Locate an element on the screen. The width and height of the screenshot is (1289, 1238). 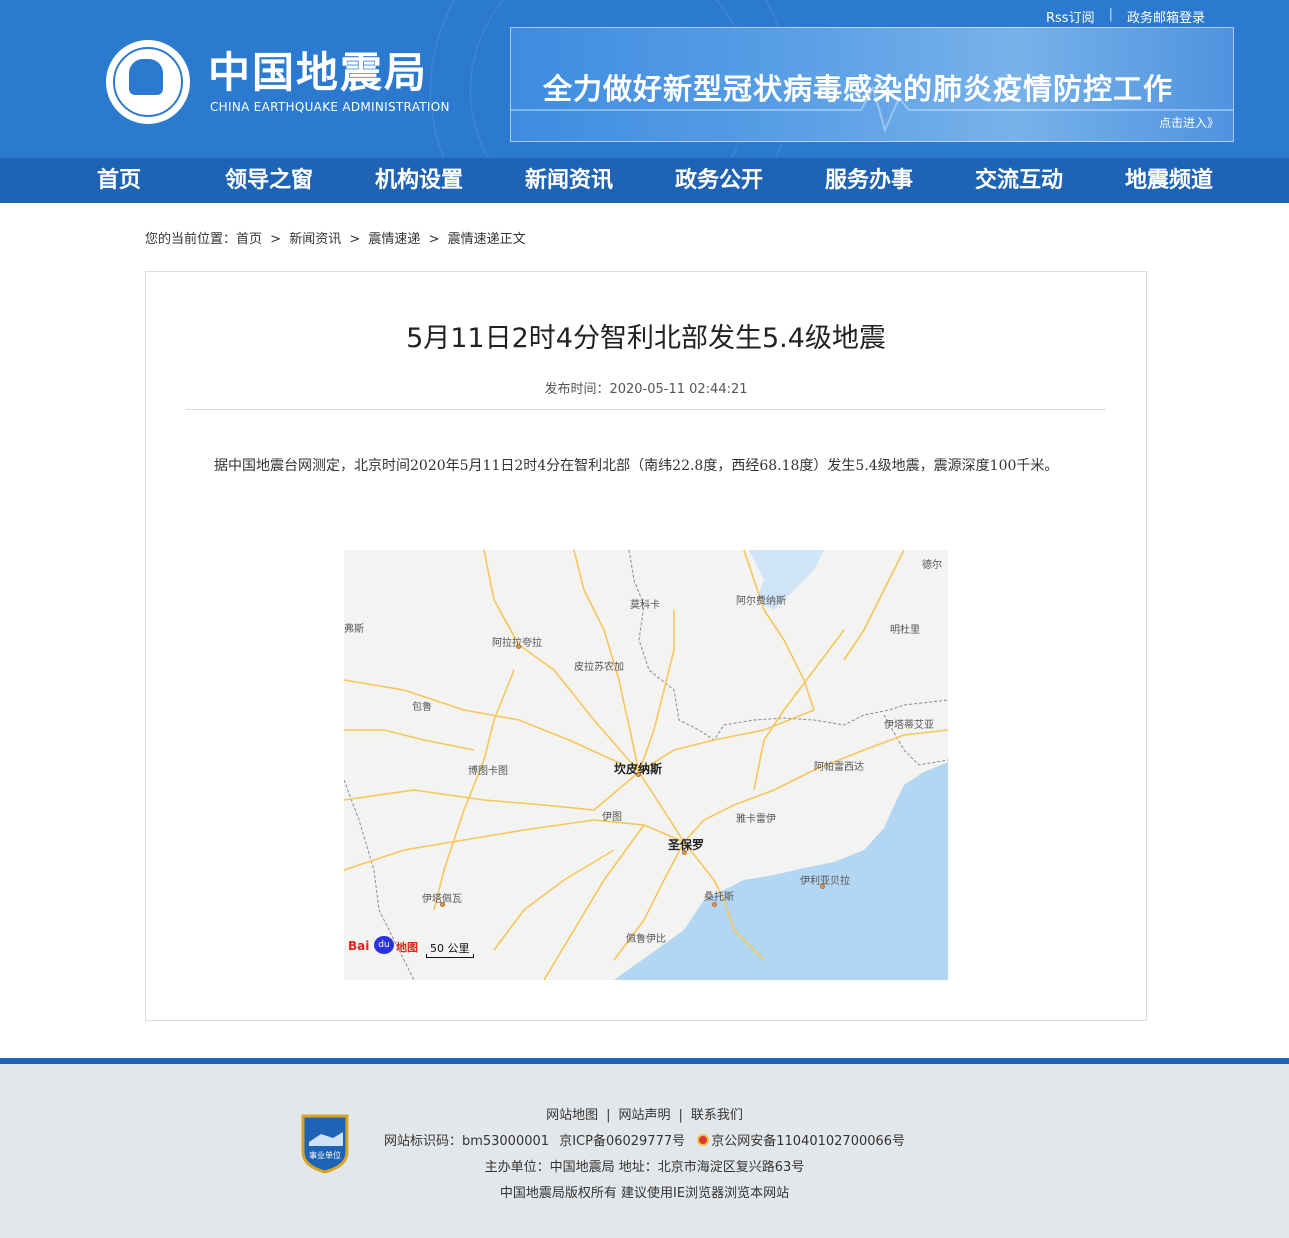
map-label: 德尔 is located at coordinates (932, 565).